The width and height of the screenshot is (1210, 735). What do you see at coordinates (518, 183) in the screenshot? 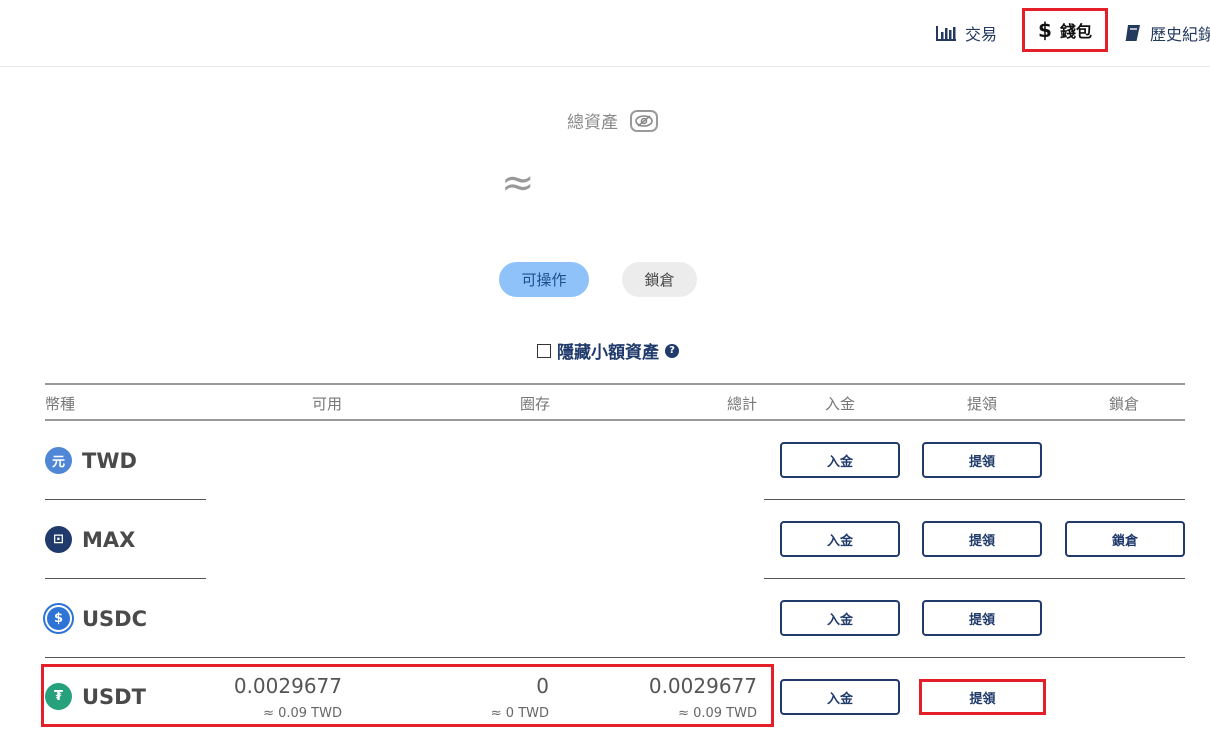
I see `total-assets-value: ≈` at bounding box center [518, 183].